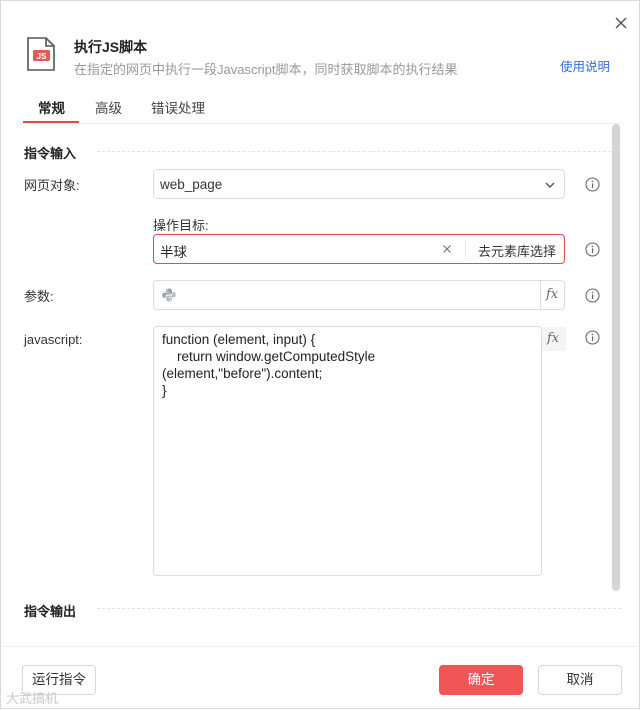 The height and width of the screenshot is (711, 642). What do you see at coordinates (242, 373) in the screenshot?
I see `code-line: (element,"before").content;` at bounding box center [242, 373].